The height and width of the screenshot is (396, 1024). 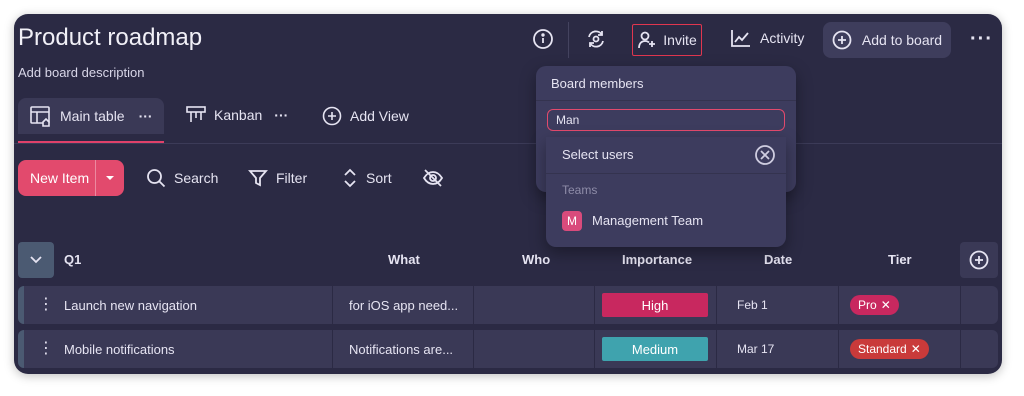 I want to click on filter-button: Filter, so click(x=277, y=178).